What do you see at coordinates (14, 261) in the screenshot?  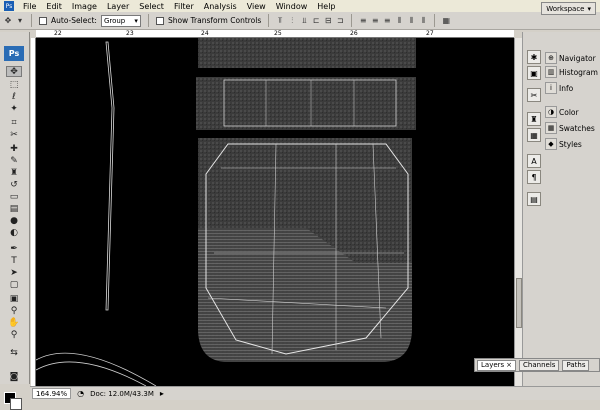 I see `type-tool-icon: T` at bounding box center [14, 261].